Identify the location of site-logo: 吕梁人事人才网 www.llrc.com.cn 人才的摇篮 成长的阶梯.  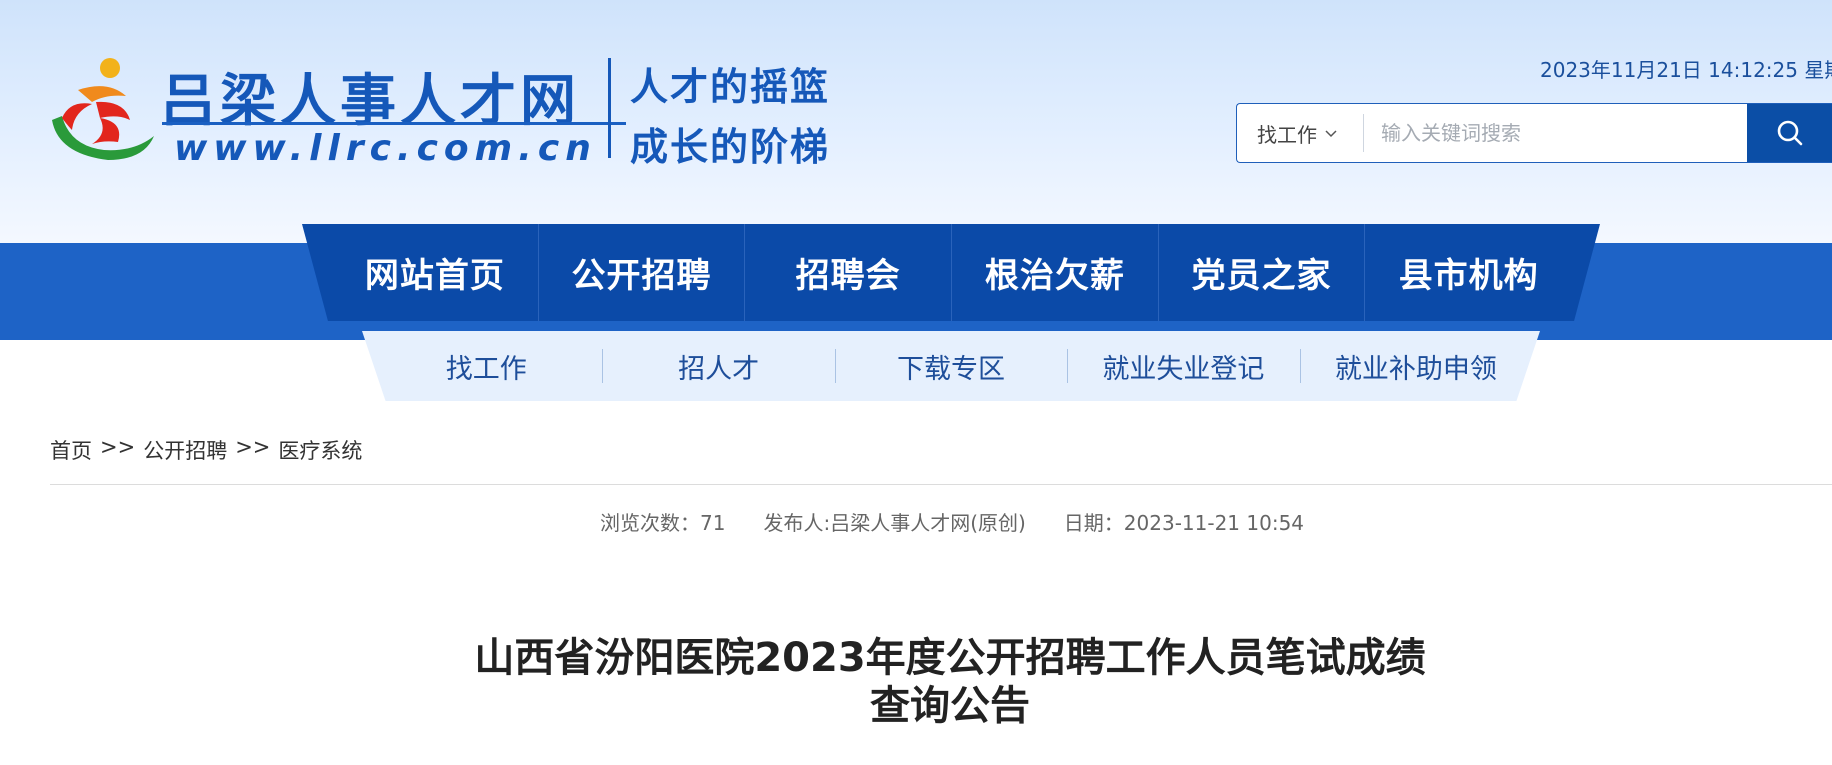
(473, 112).